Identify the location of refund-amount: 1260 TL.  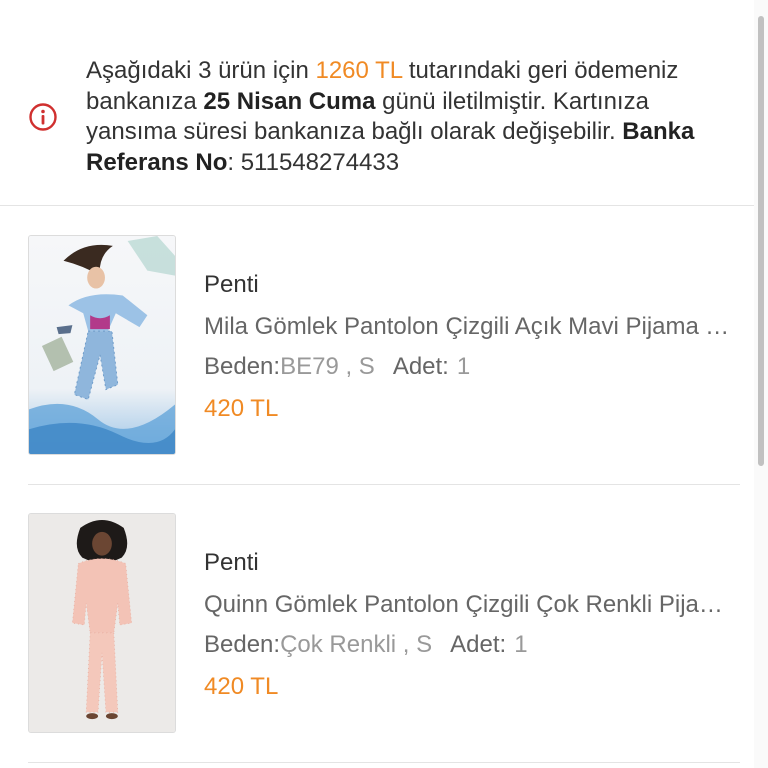
(359, 70).